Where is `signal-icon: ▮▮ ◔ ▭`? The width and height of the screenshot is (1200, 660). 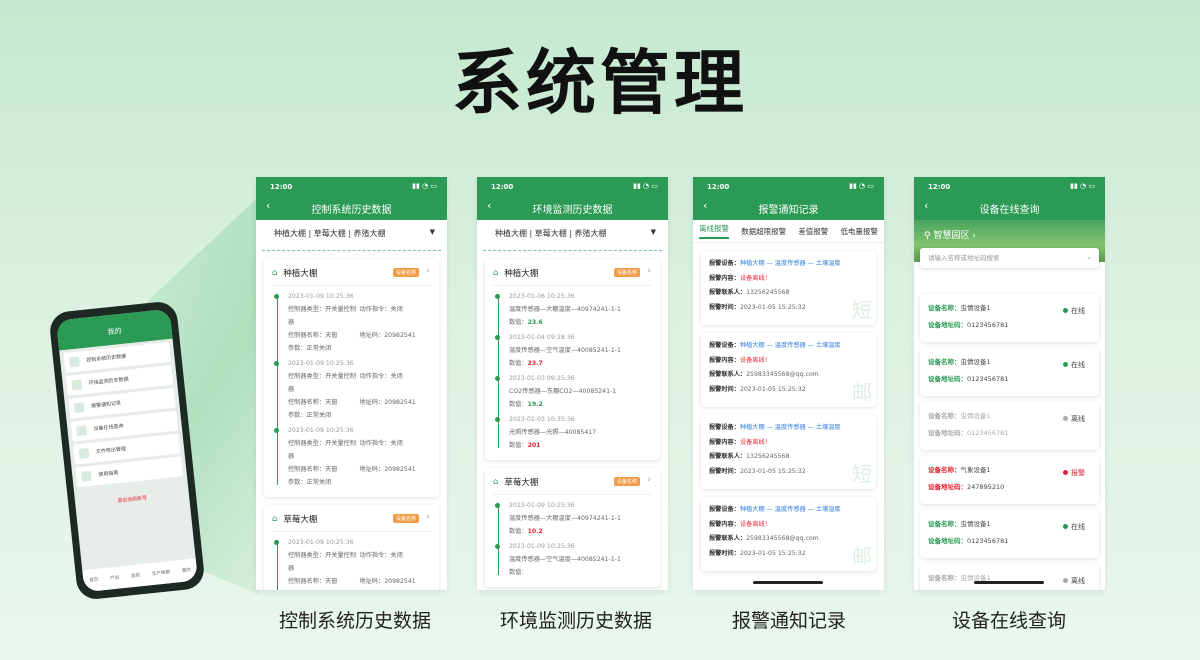
signal-icon: ▮▮ ◔ ▭ is located at coordinates (861, 186).